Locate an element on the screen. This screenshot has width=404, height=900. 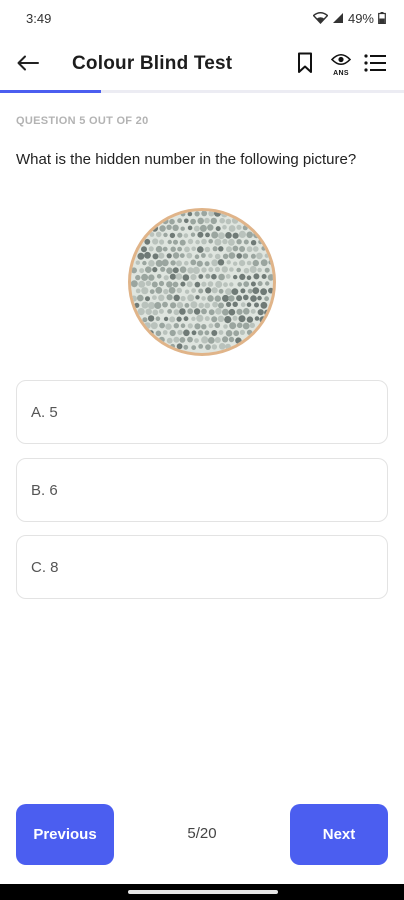
previous-button: Previous is located at coordinates (65, 834).